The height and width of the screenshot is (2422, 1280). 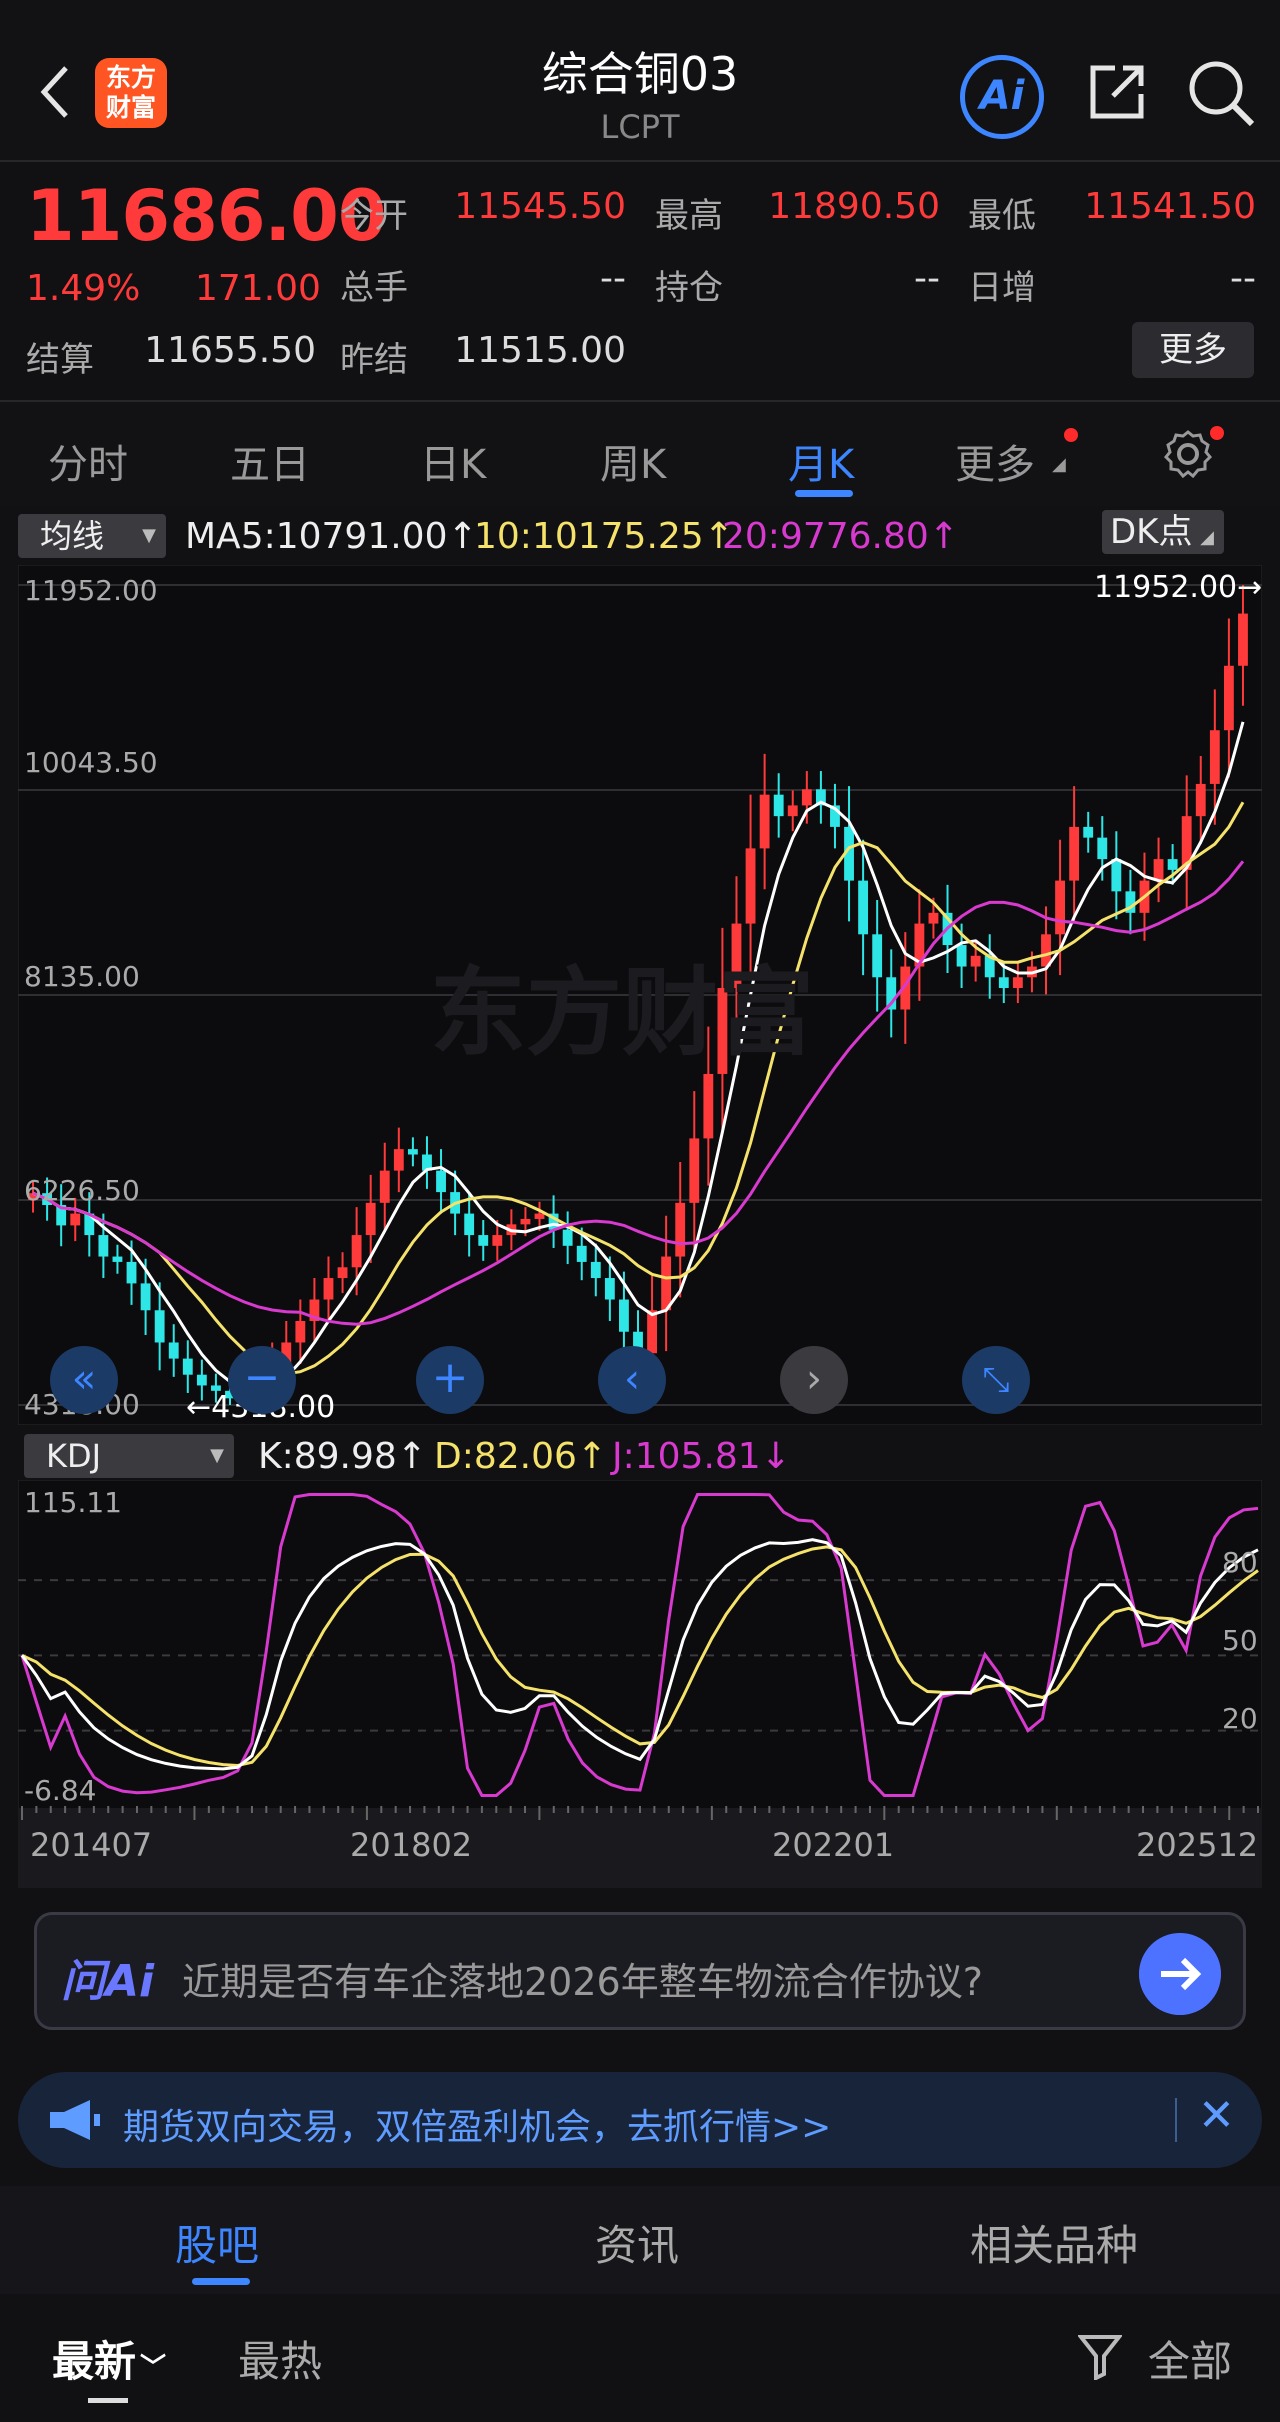 What do you see at coordinates (75, 2120) in the screenshot?
I see `megaphone-icon` at bounding box center [75, 2120].